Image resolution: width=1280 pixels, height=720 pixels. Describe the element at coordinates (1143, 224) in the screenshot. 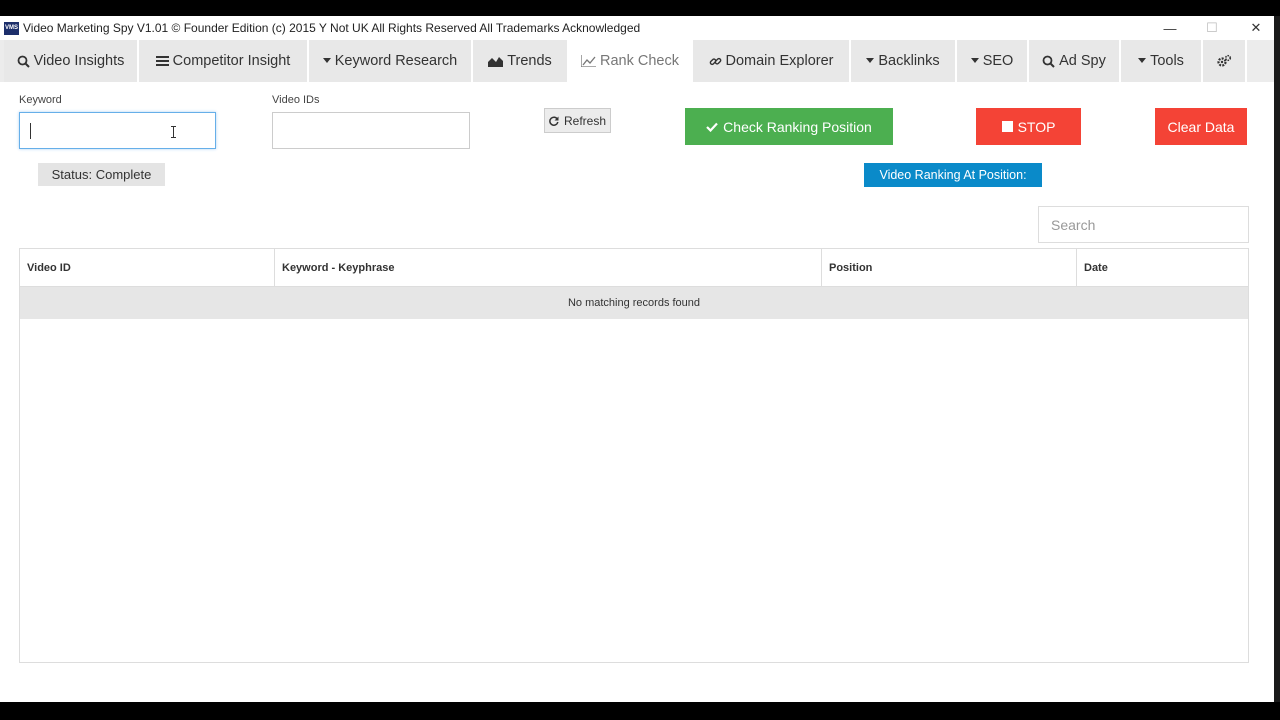

I see `table-search-input: Search` at that location.